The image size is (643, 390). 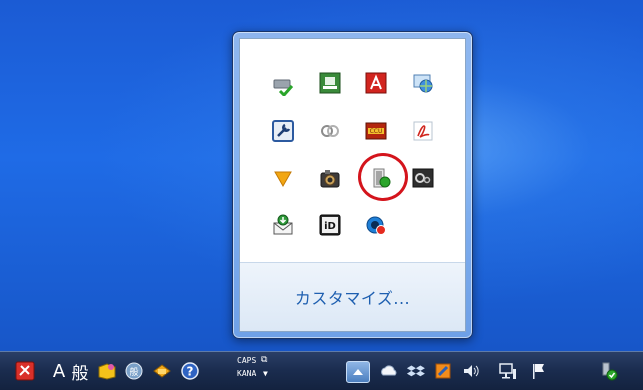 I want to click on ime-caps-kana-status: CAPS KANA ⧉ ▼, so click(x=259, y=371).